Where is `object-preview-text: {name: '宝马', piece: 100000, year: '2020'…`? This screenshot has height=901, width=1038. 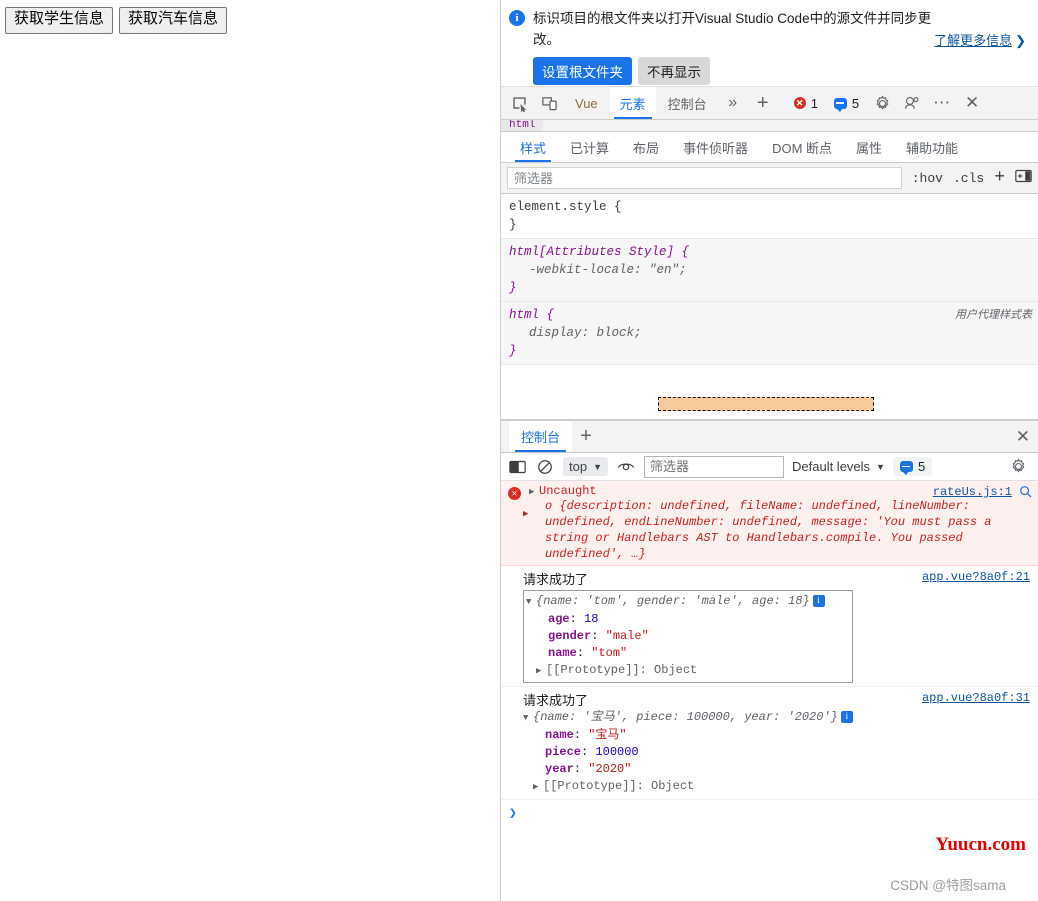 object-preview-text: {name: '宝马', piece: 100000, year: '2020'… is located at coordinates (685, 717).